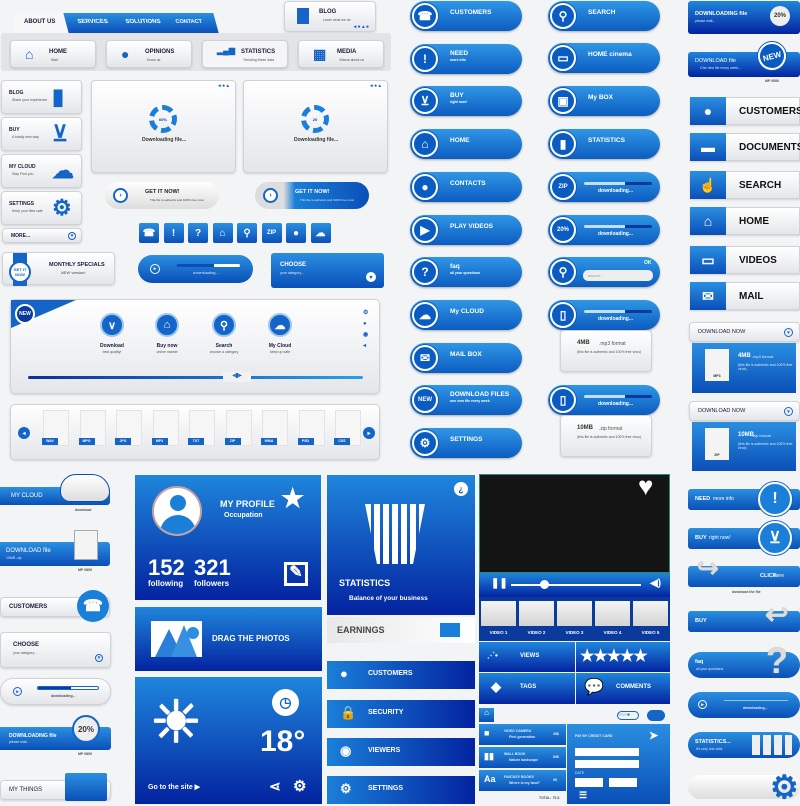 The width and height of the screenshot is (800, 806). What do you see at coordinates (466, 357) in the screenshot?
I see `pill-mail-box: ✉ MAIL BOX` at bounding box center [466, 357].